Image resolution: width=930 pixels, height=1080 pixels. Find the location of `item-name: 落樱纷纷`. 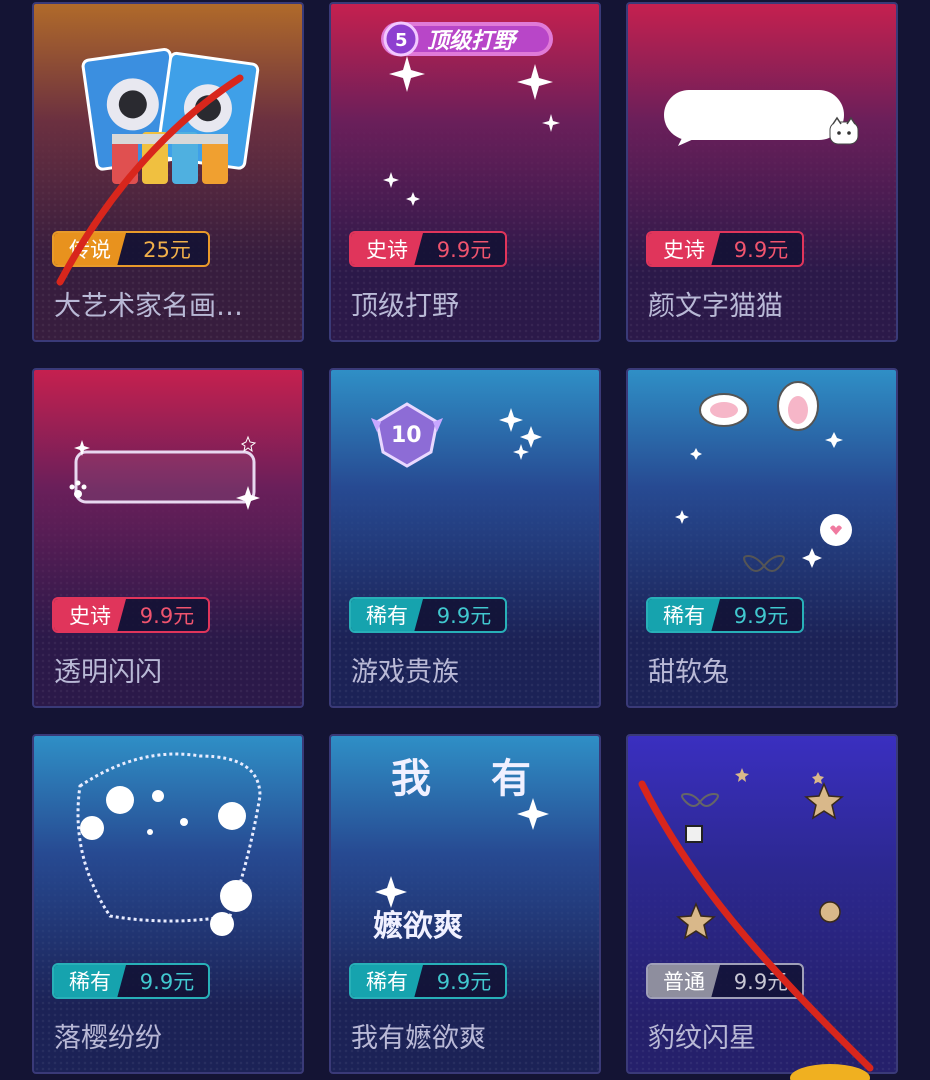

item-name: 落樱纷纷 is located at coordinates (108, 1038).